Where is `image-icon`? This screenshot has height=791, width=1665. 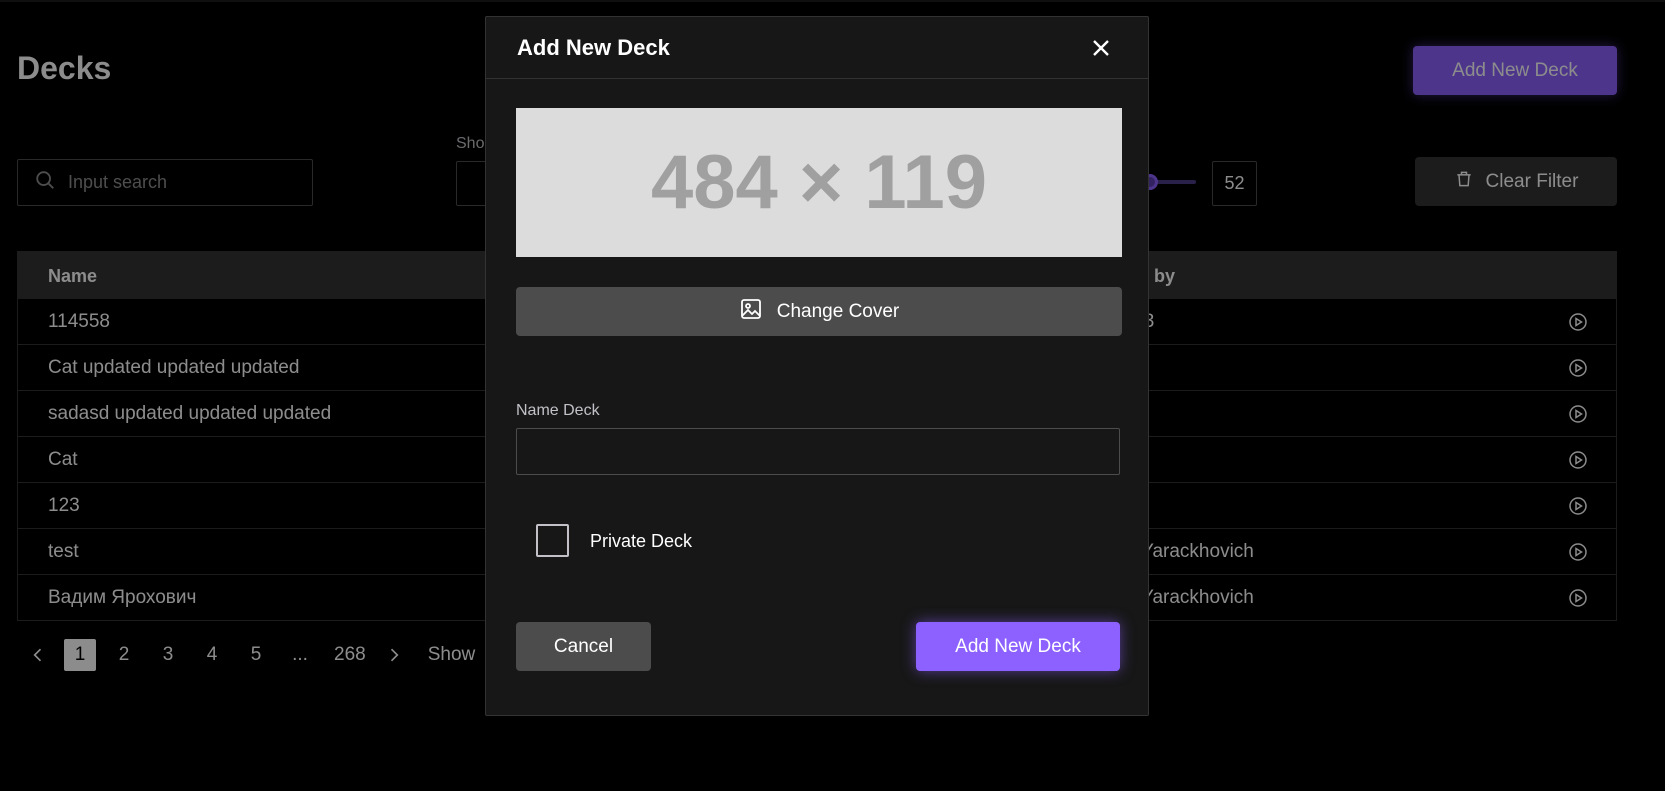
image-icon is located at coordinates (751, 312).